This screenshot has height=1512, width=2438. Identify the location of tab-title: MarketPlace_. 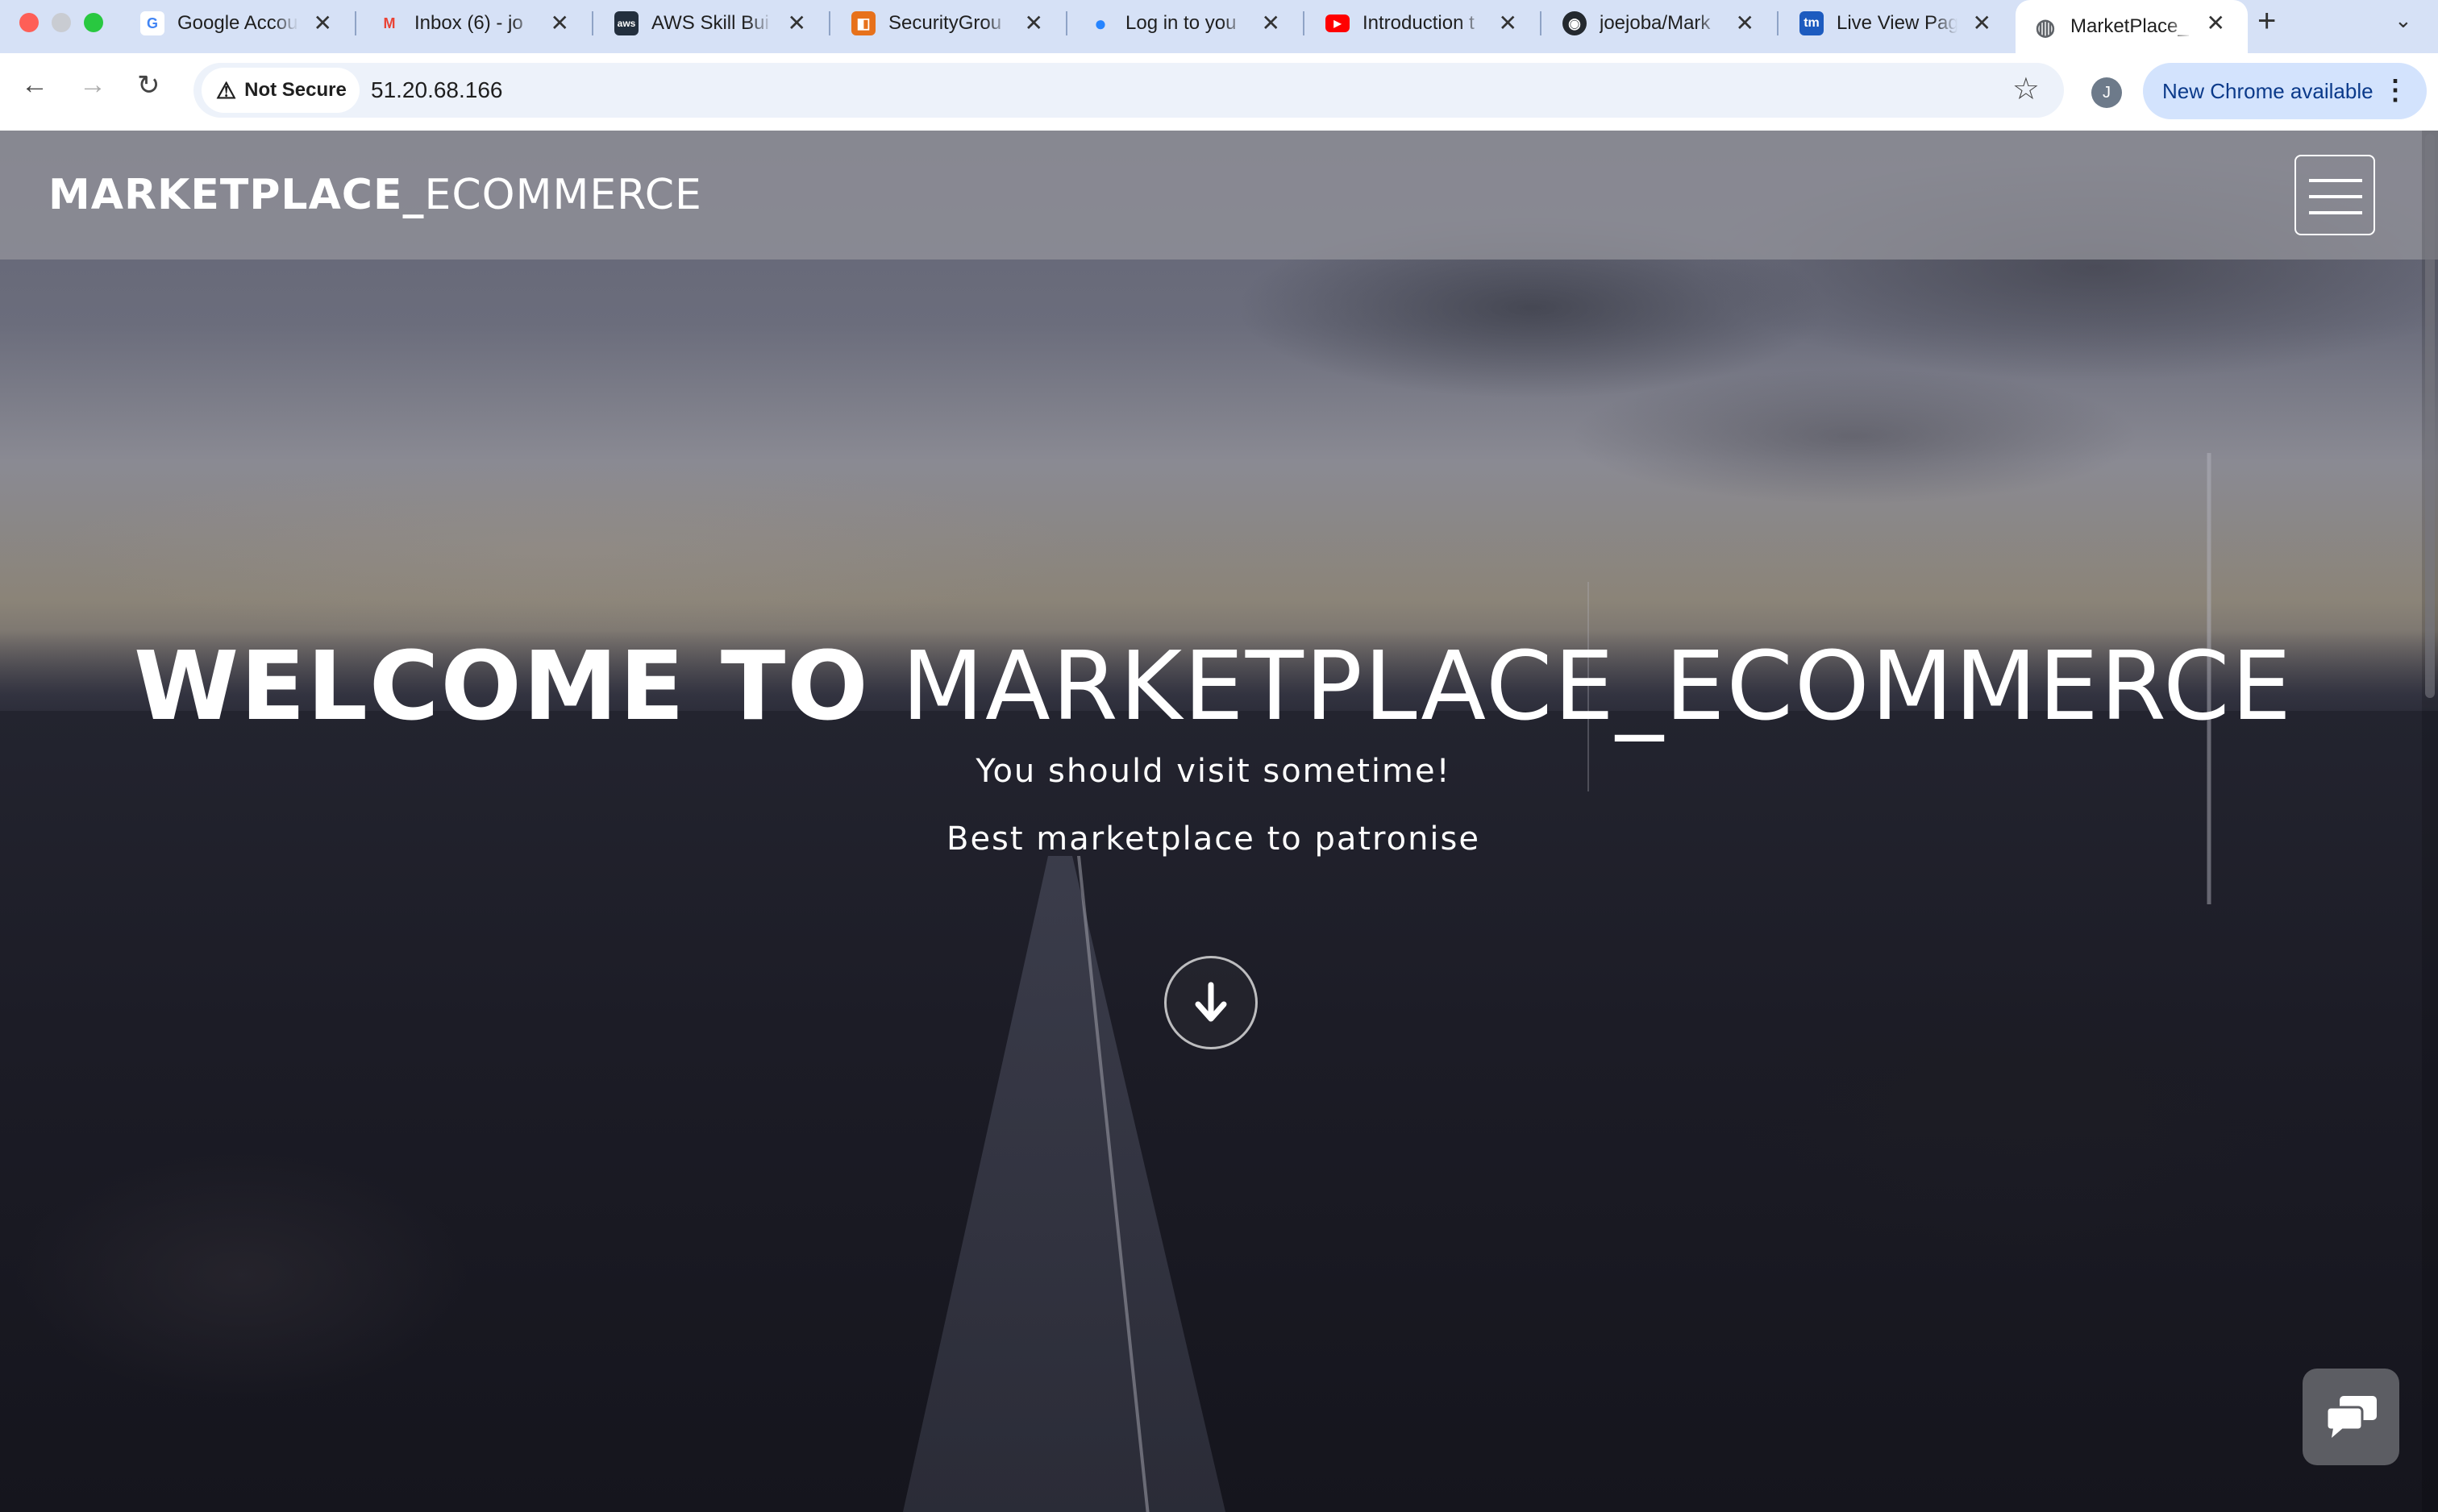
(2129, 26).